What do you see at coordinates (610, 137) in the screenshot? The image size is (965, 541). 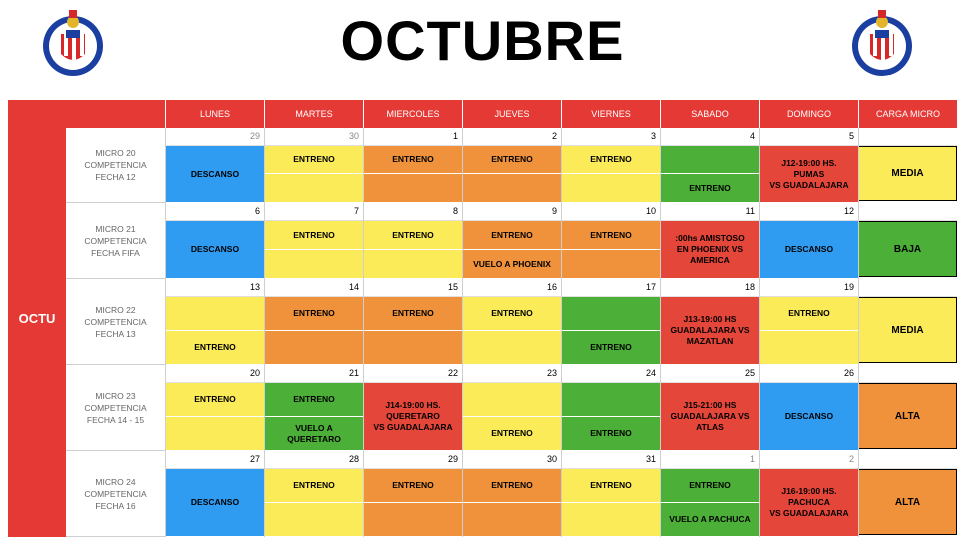 I see `day-number: 3` at bounding box center [610, 137].